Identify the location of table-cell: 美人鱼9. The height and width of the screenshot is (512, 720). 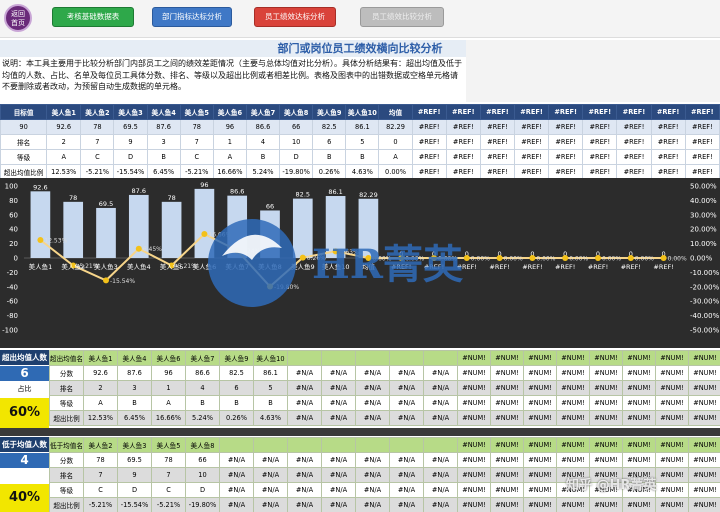
(329, 112).